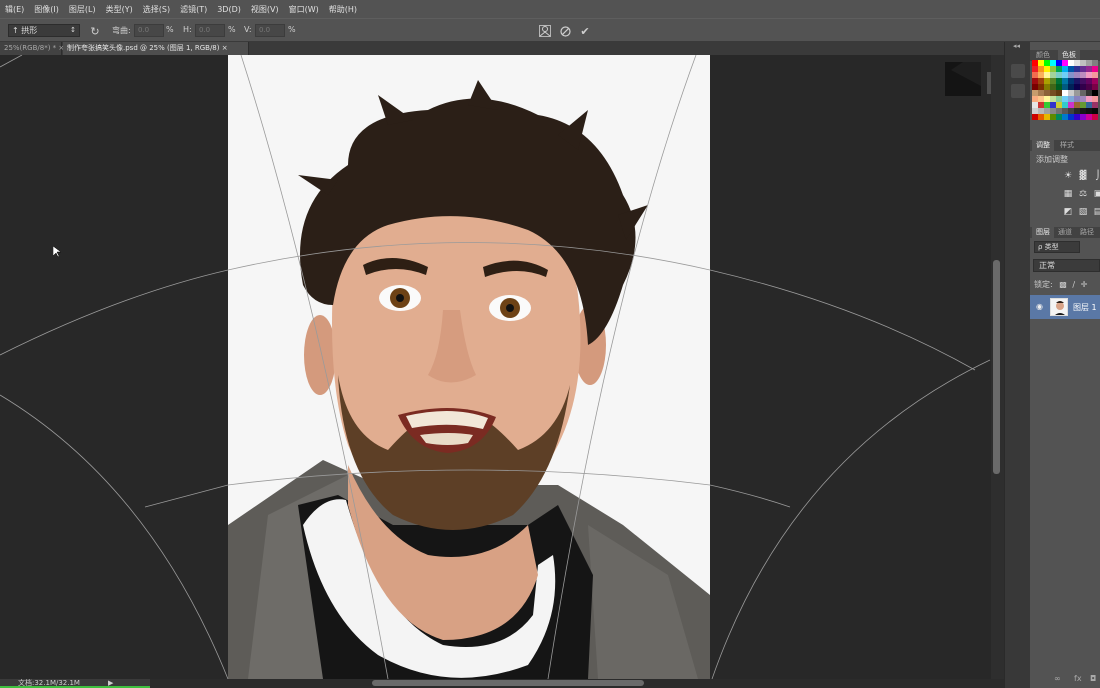 This screenshot has height=688, width=1100. I want to click on lock-label: 锁定:, so click(1043, 284).